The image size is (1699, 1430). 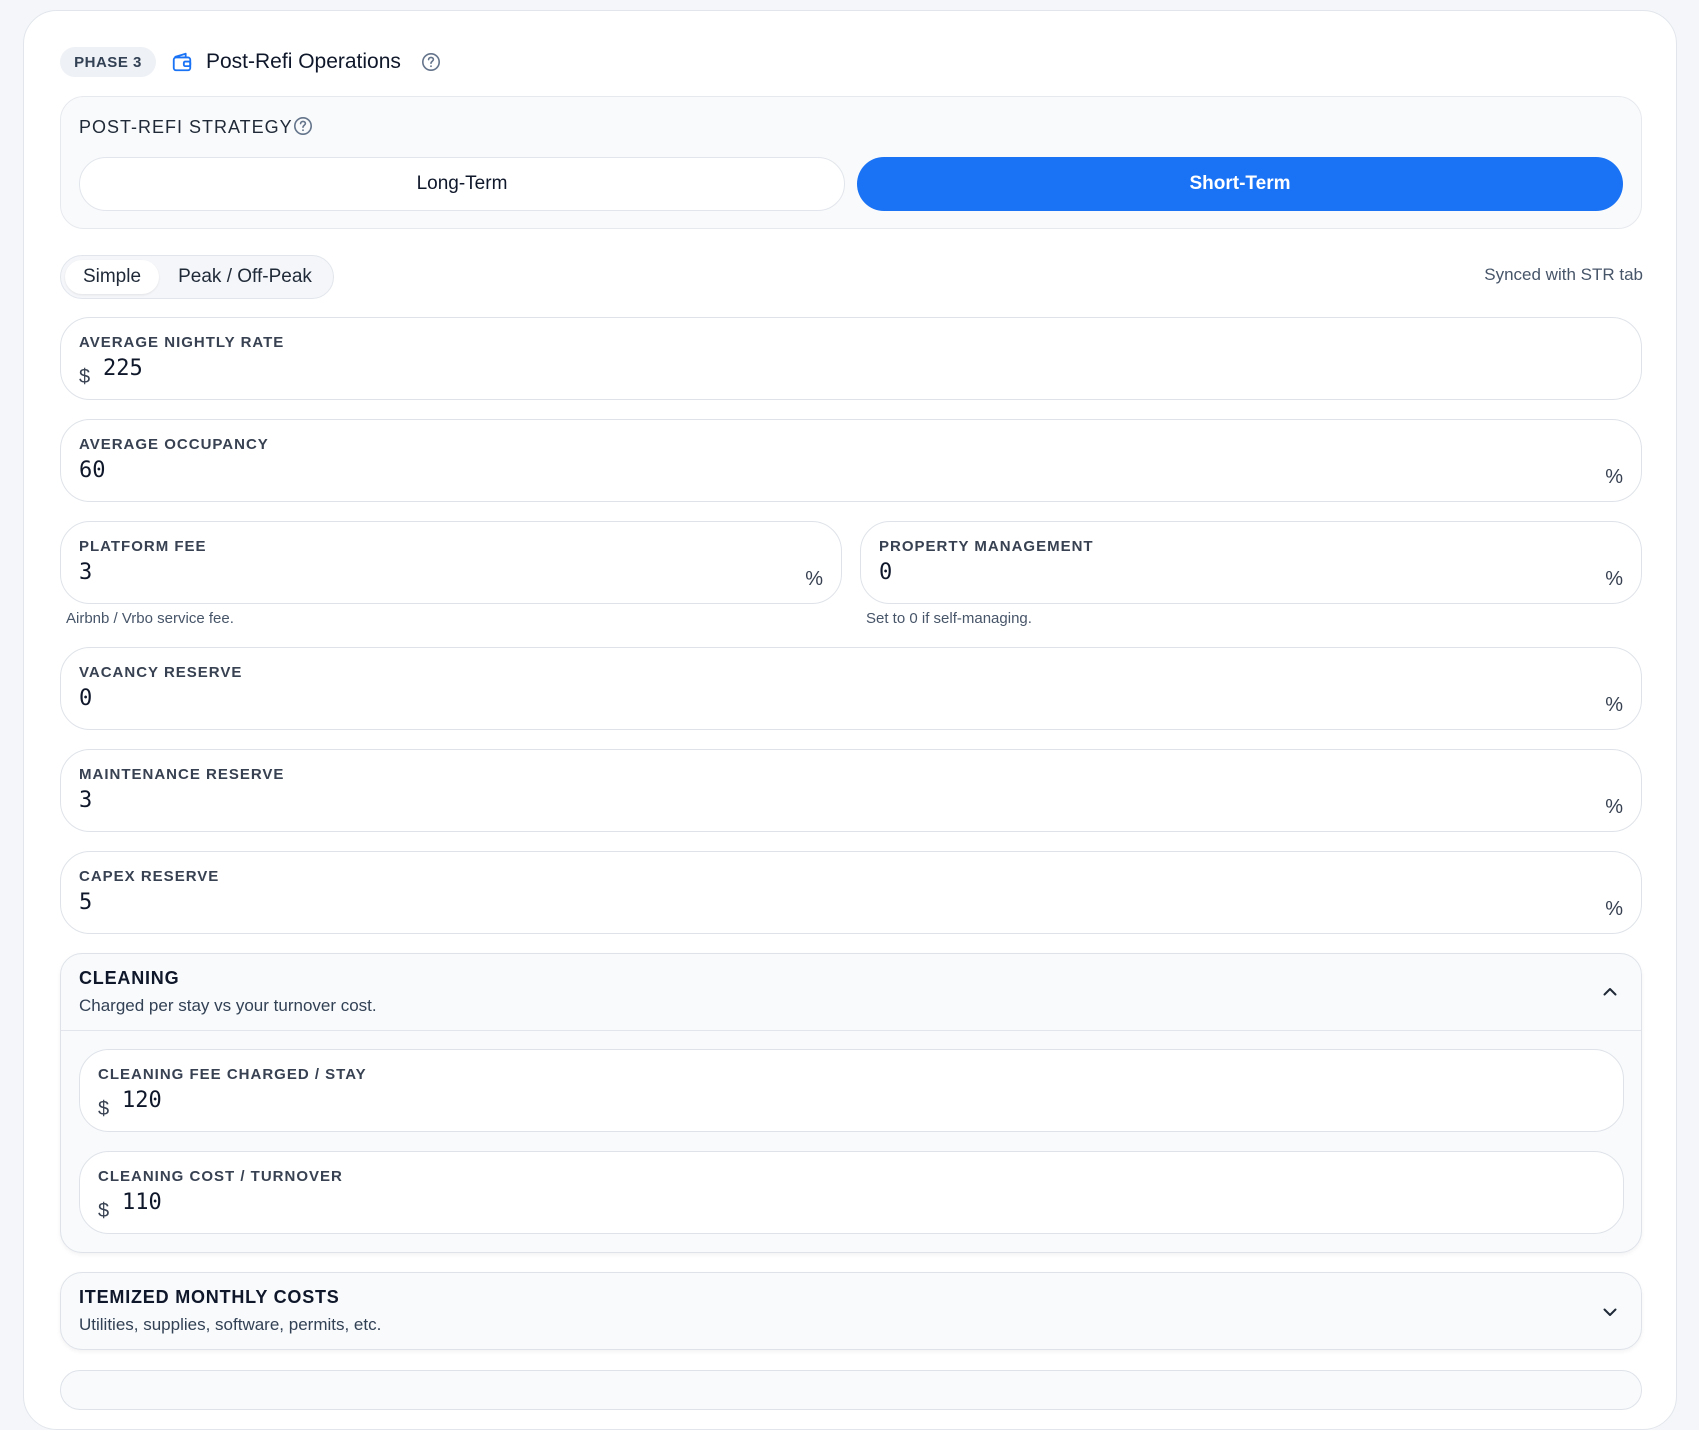 I want to click on capex-reserve-field: CAPEX RESERVE 5 %, so click(x=851, y=892).